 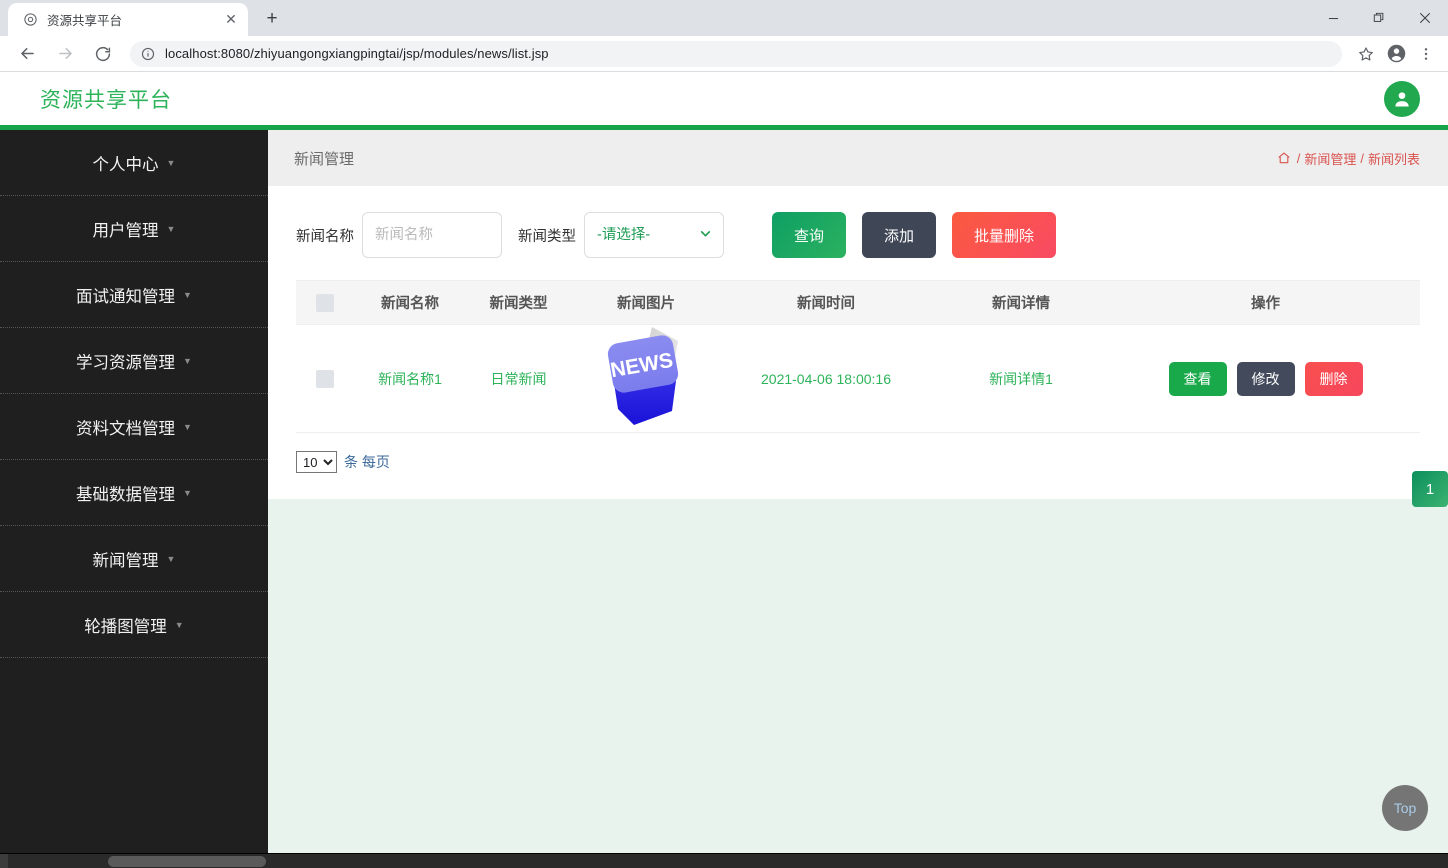 I want to click on sidebar-item-user-management: 用户管理 ▼, so click(x=134, y=229).